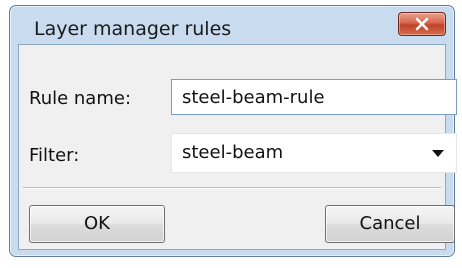 This screenshot has height=268, width=462. Describe the element at coordinates (314, 153) in the screenshot. I see `filter-dropdown: steel-beam` at that location.